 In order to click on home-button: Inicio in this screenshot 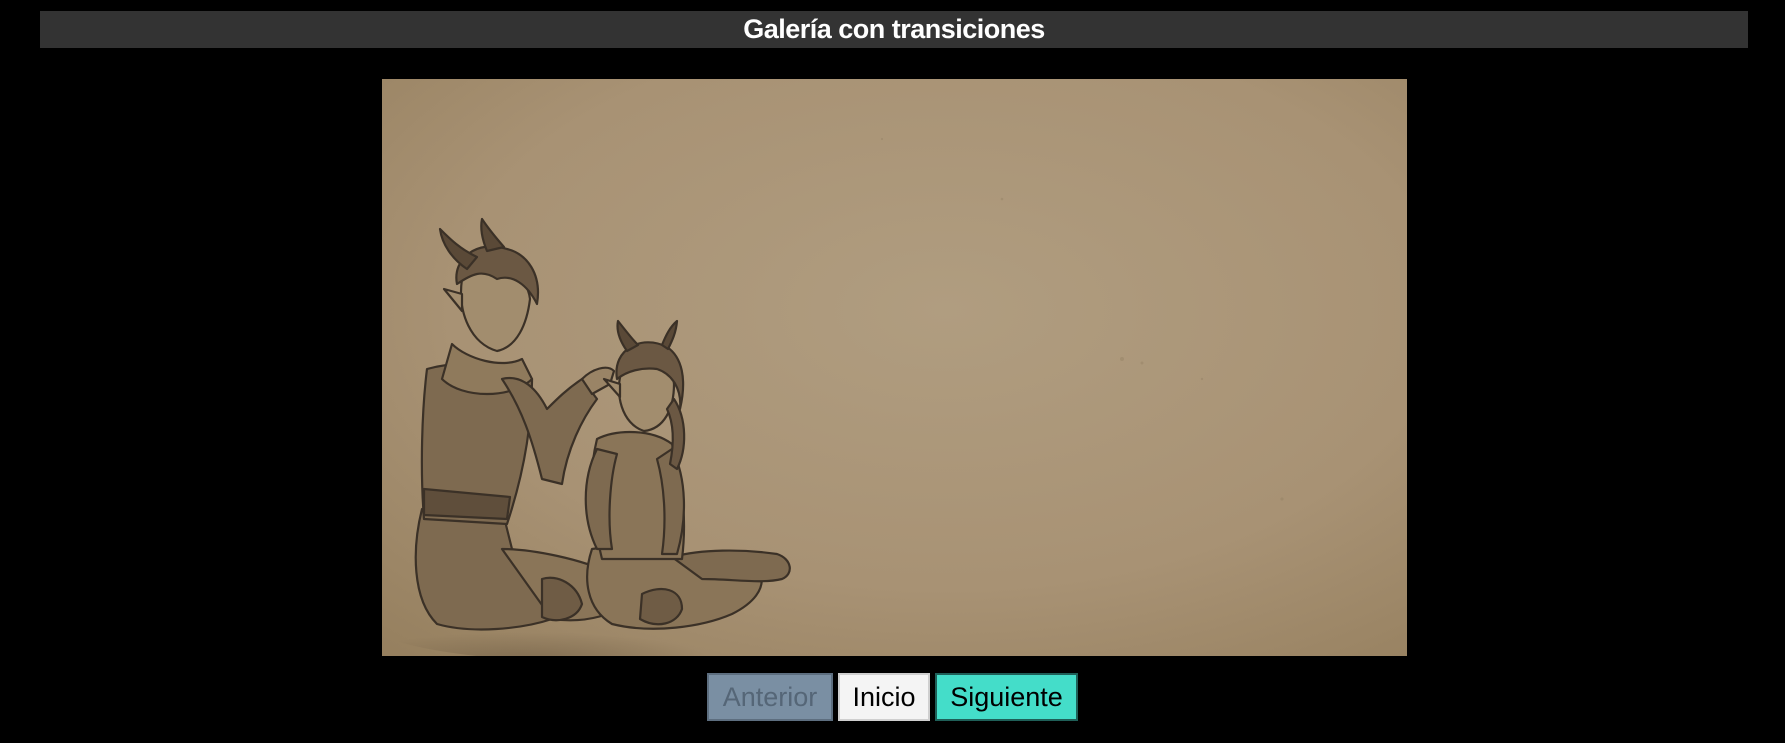, I will do `click(884, 697)`.